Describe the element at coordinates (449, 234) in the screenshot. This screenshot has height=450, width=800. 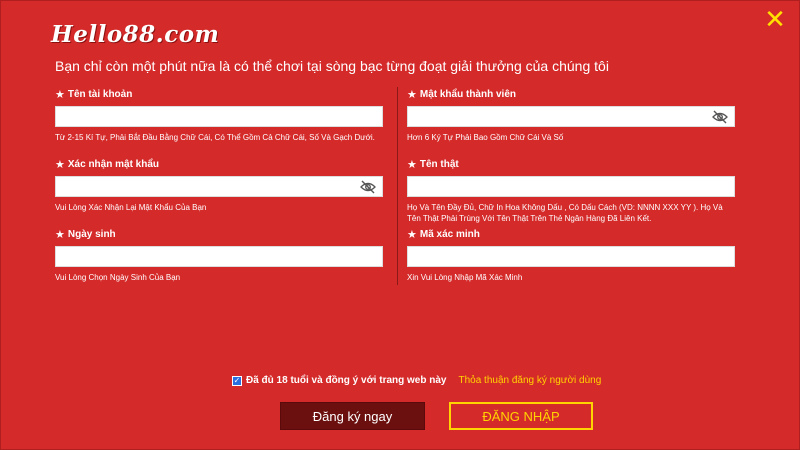
I see `captcha-label: Mã xác minh` at that location.